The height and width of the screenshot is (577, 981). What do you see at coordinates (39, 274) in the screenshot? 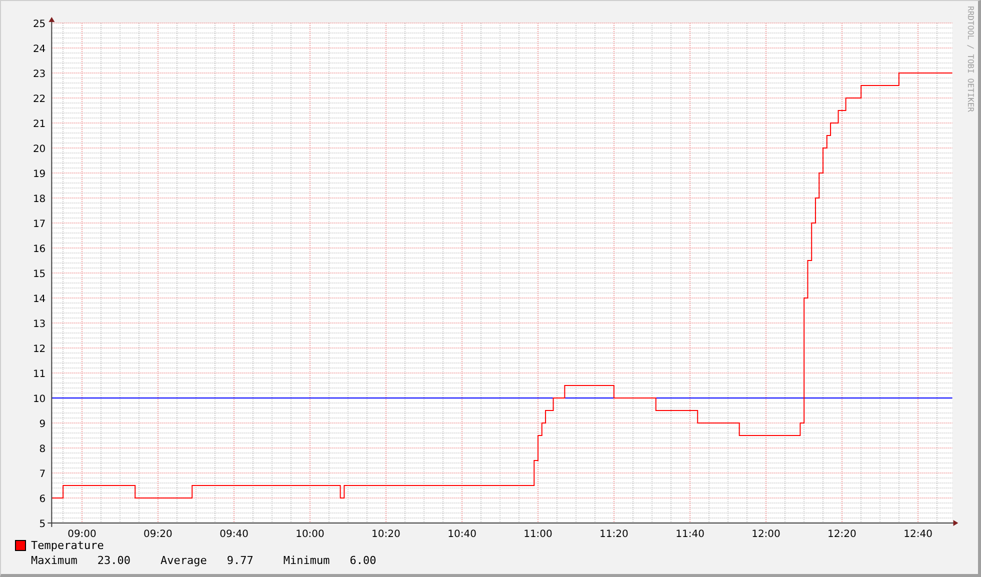
I see `y-tick-label: 15` at bounding box center [39, 274].